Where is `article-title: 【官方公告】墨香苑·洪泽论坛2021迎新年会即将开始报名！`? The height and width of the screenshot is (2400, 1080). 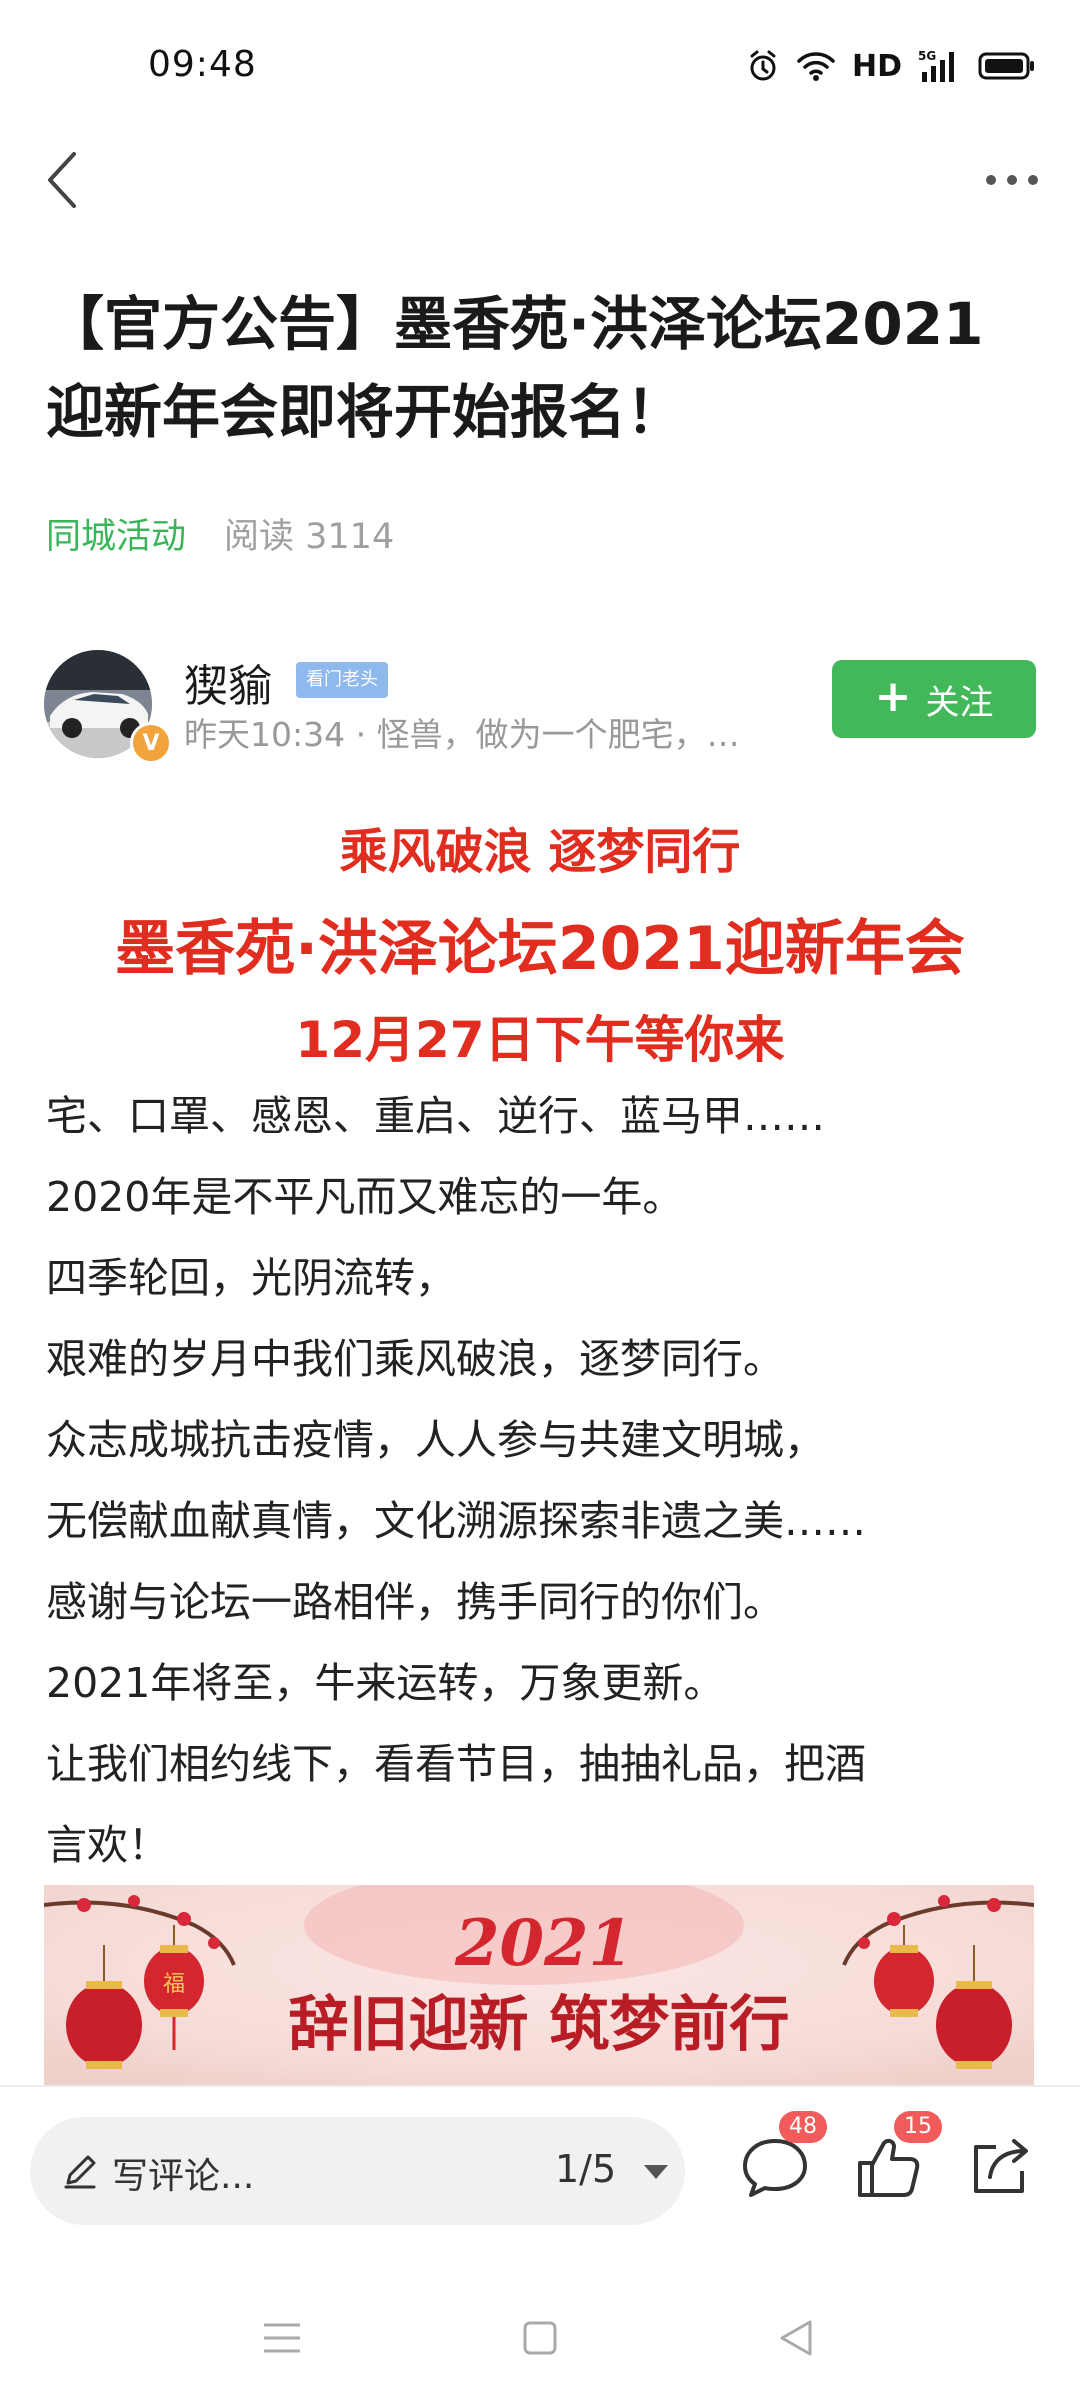
article-title: 【官方公告】墨香苑·洪泽论坛2021迎新年会即将开始报名！ is located at coordinates (515, 368).